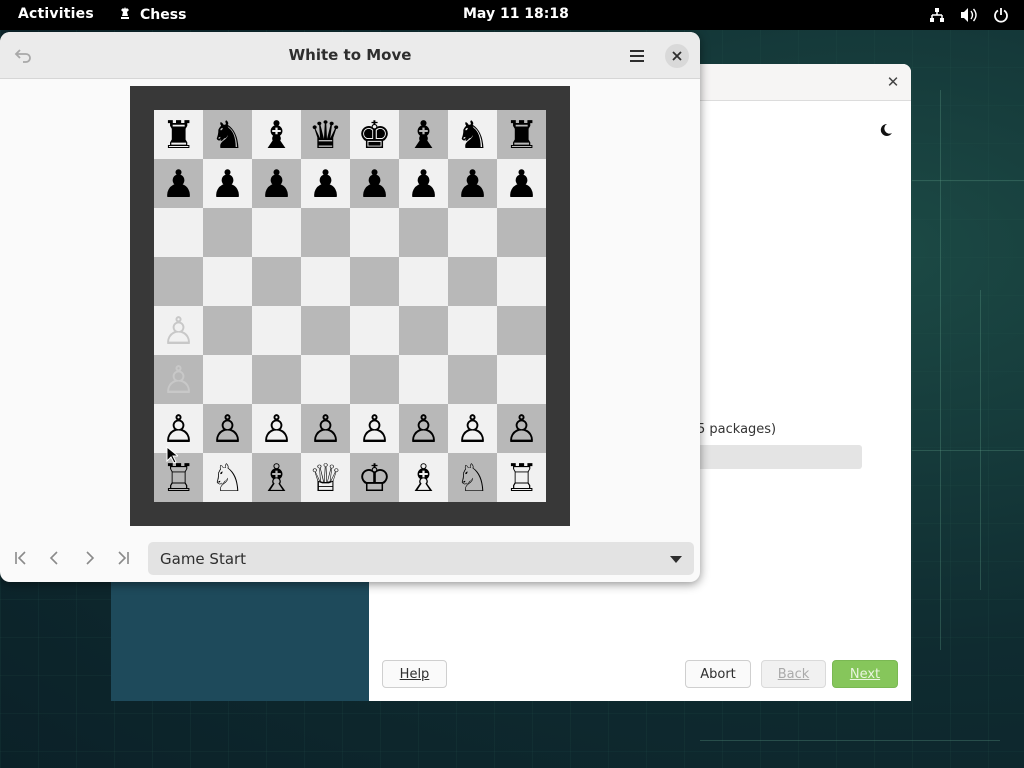  Describe the element at coordinates (969, 15) in the screenshot. I see `volume-icon` at that location.